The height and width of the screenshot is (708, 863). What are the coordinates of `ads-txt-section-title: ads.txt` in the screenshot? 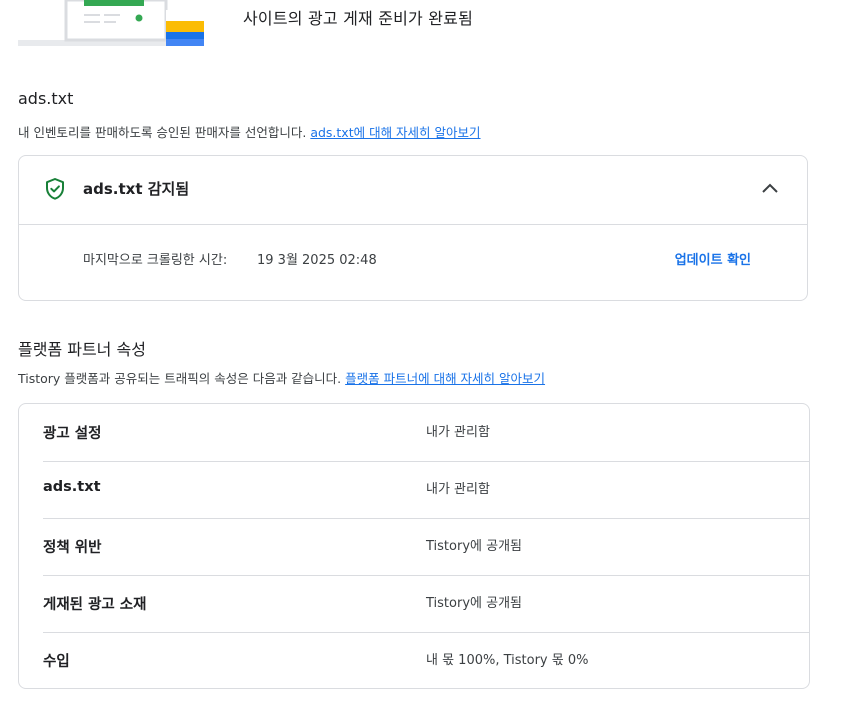 It's located at (46, 98).